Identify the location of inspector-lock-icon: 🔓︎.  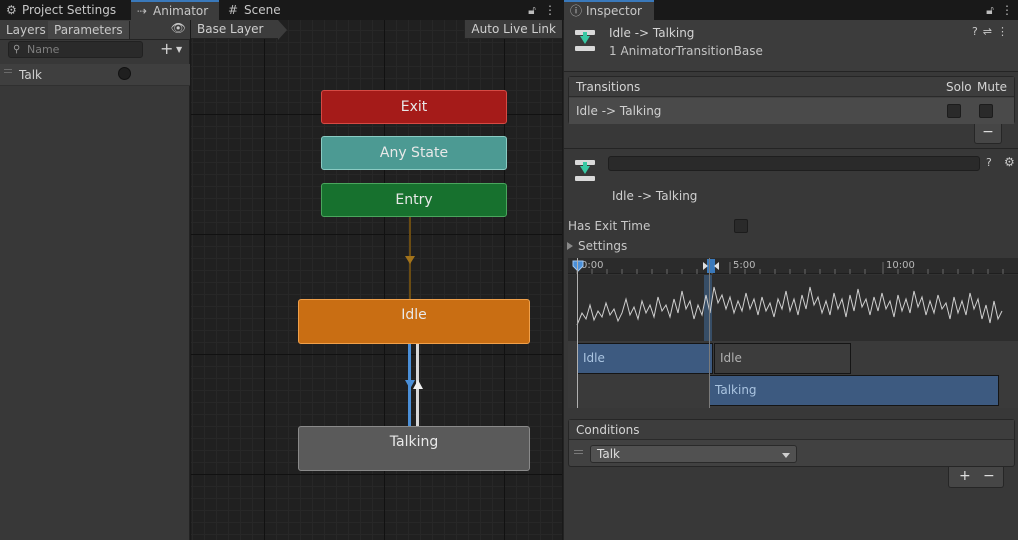
(990, 10).